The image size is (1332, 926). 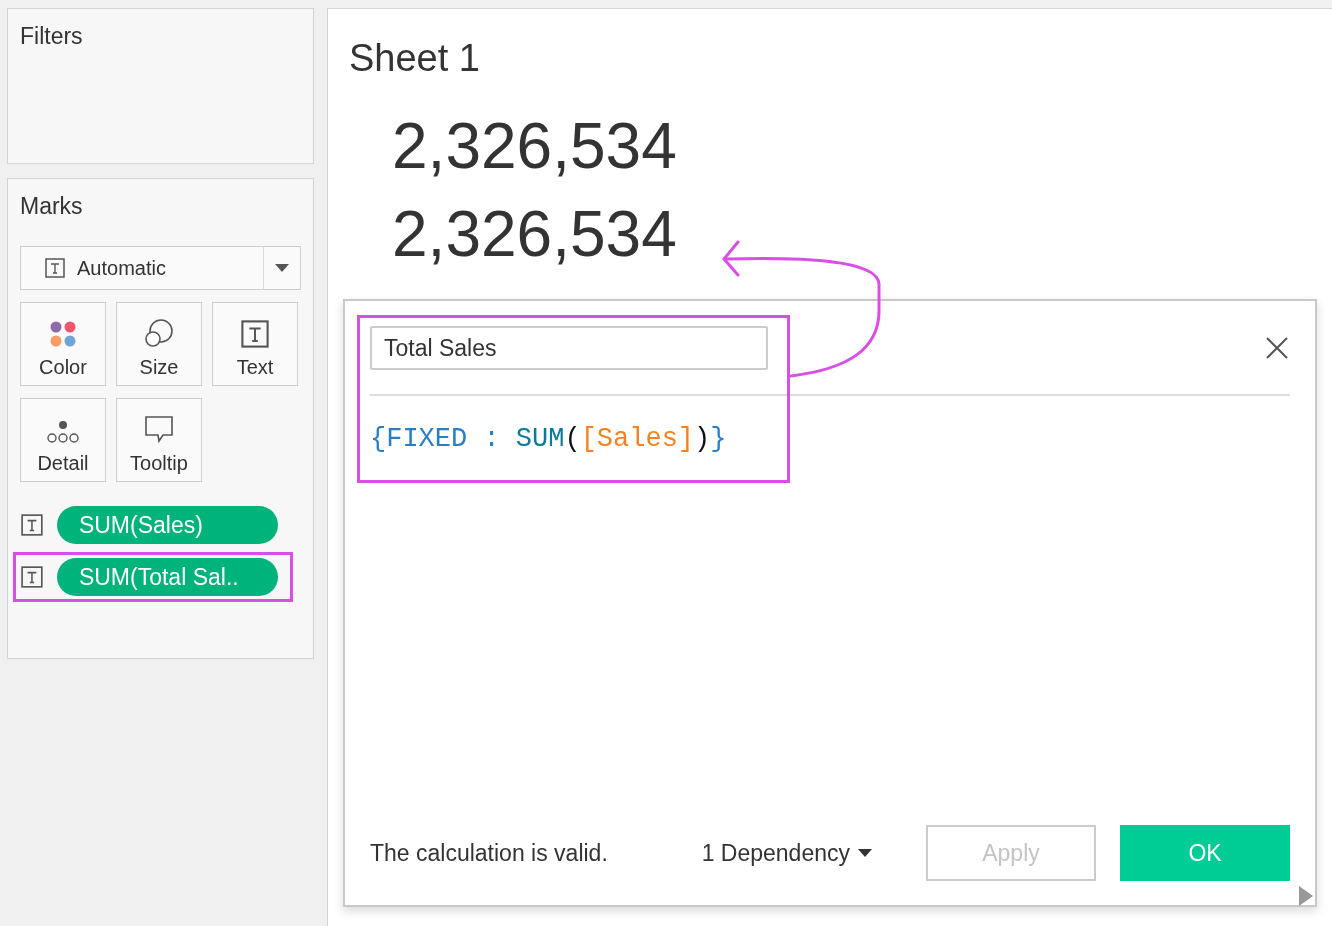 I want to click on speech-bubble-icon, so click(x=159, y=429).